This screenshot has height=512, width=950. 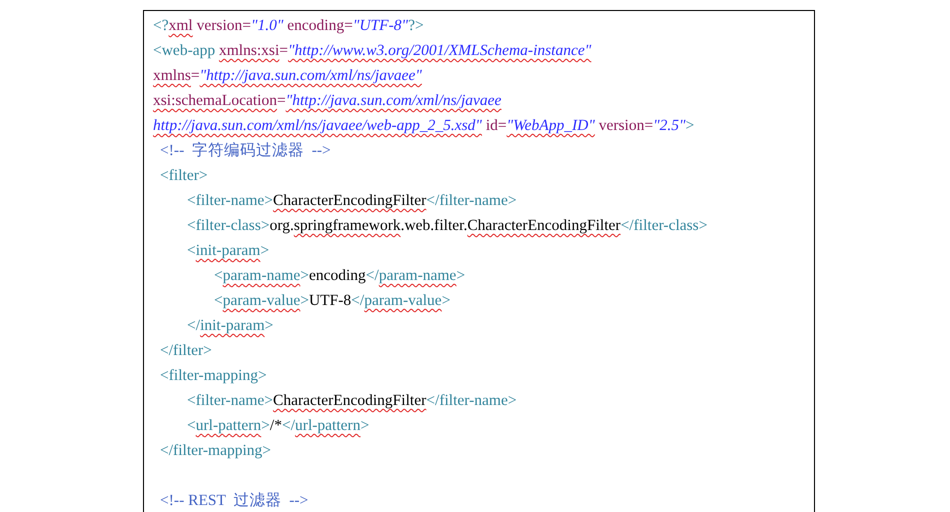 What do you see at coordinates (340, 276) in the screenshot?
I see `code-line: <param-name>encoding</param-name>` at bounding box center [340, 276].